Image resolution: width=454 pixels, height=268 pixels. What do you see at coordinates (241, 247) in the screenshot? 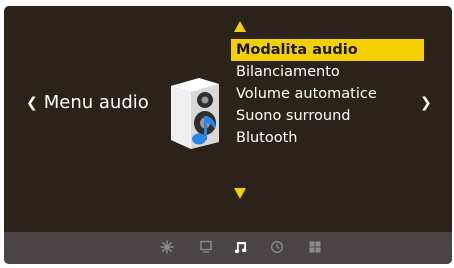
I see `music-note-icon` at bounding box center [241, 247].